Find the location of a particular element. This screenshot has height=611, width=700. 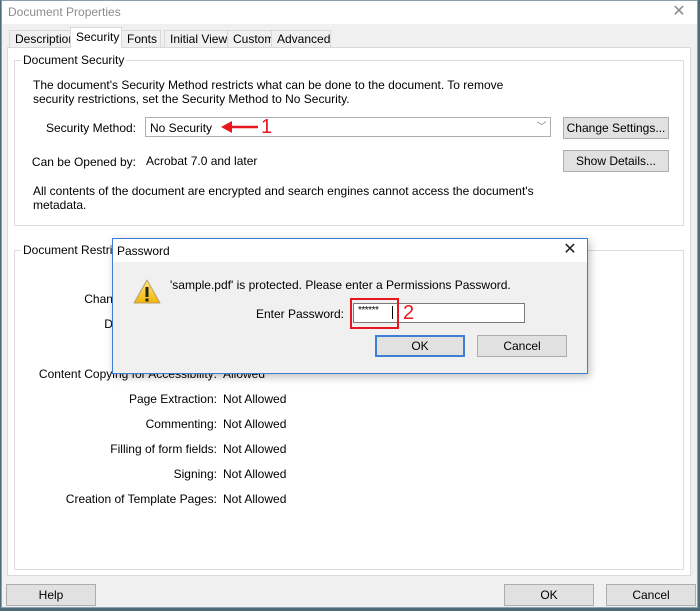

enter-password-label: Enter Password: is located at coordinates (299, 314).